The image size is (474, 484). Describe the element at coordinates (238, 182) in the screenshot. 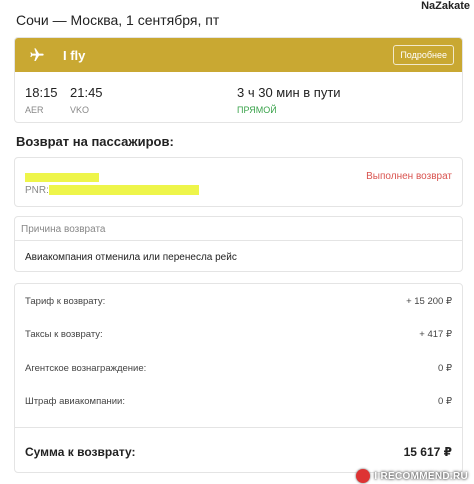

I see `passenger-card: PNR: Выполнен возврат` at that location.